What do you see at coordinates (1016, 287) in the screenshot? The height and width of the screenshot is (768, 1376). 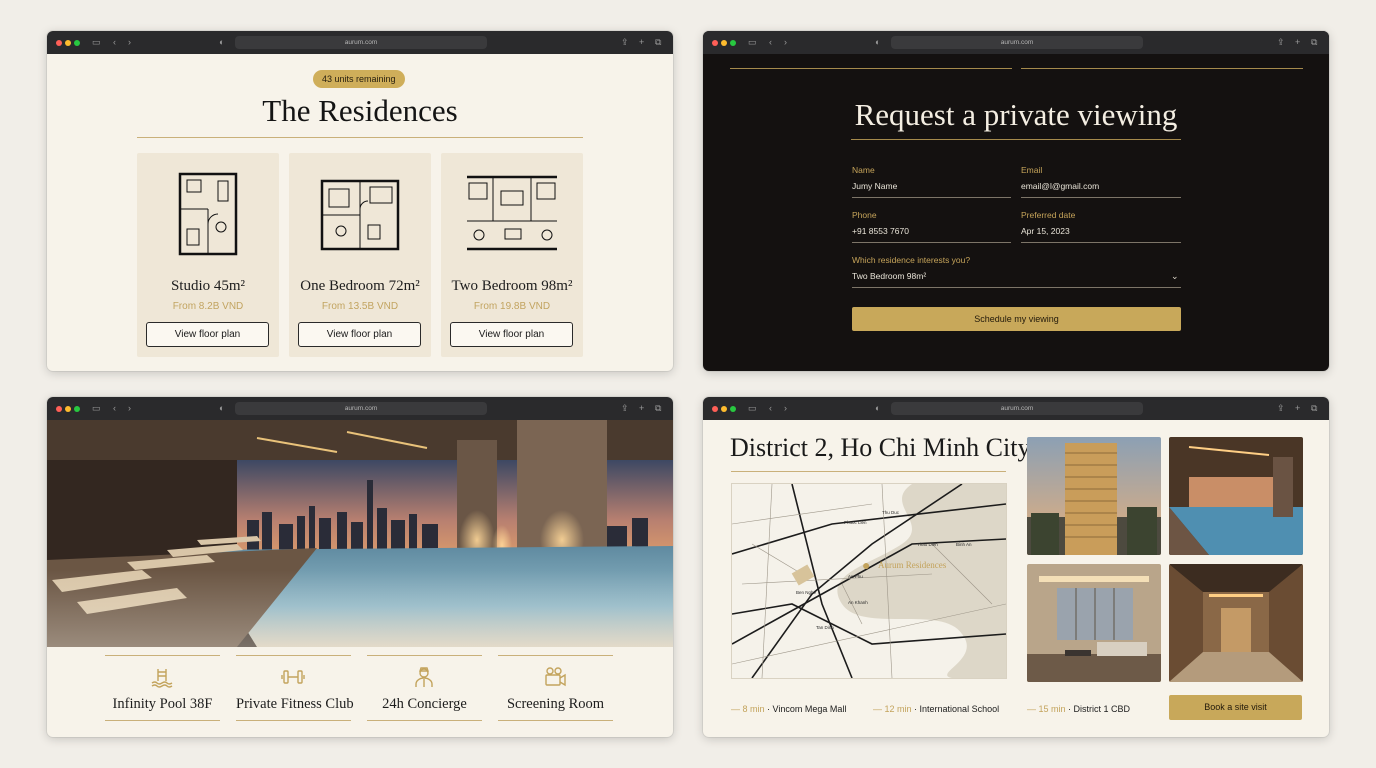 I see `residence-select-underline` at bounding box center [1016, 287].